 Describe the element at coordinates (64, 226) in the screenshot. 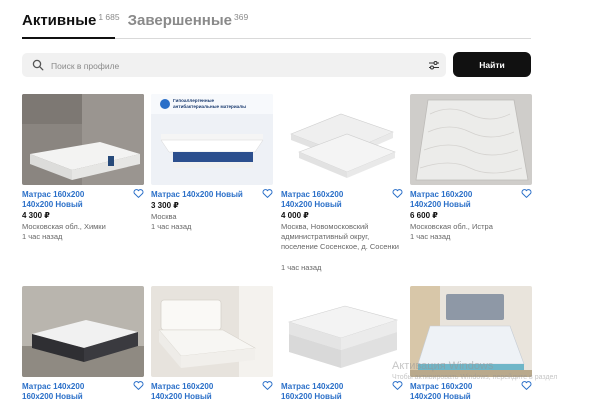

I see `listing-location: Московская обл., Химки` at that location.